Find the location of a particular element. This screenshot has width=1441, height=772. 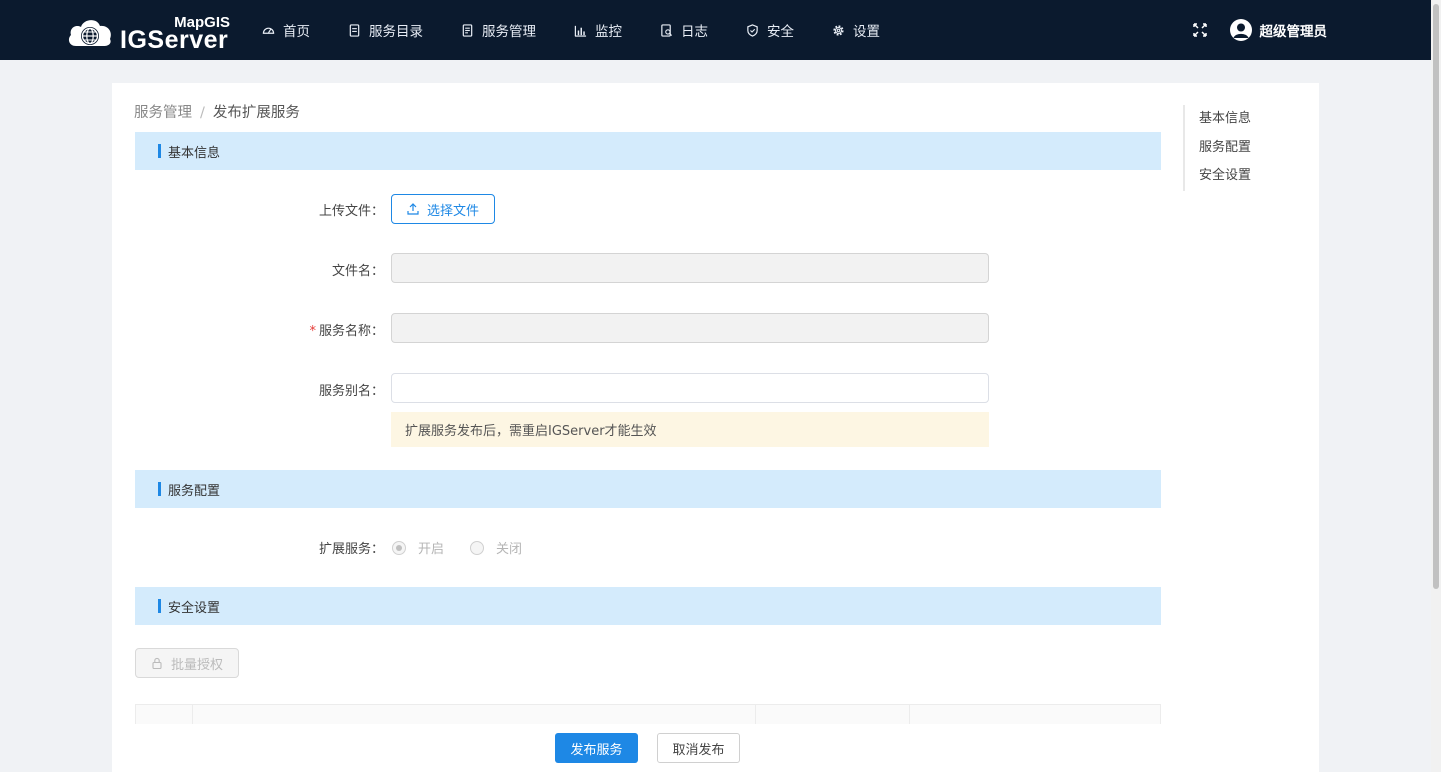

section-basic-info-title: 基本信息 is located at coordinates (194, 153).